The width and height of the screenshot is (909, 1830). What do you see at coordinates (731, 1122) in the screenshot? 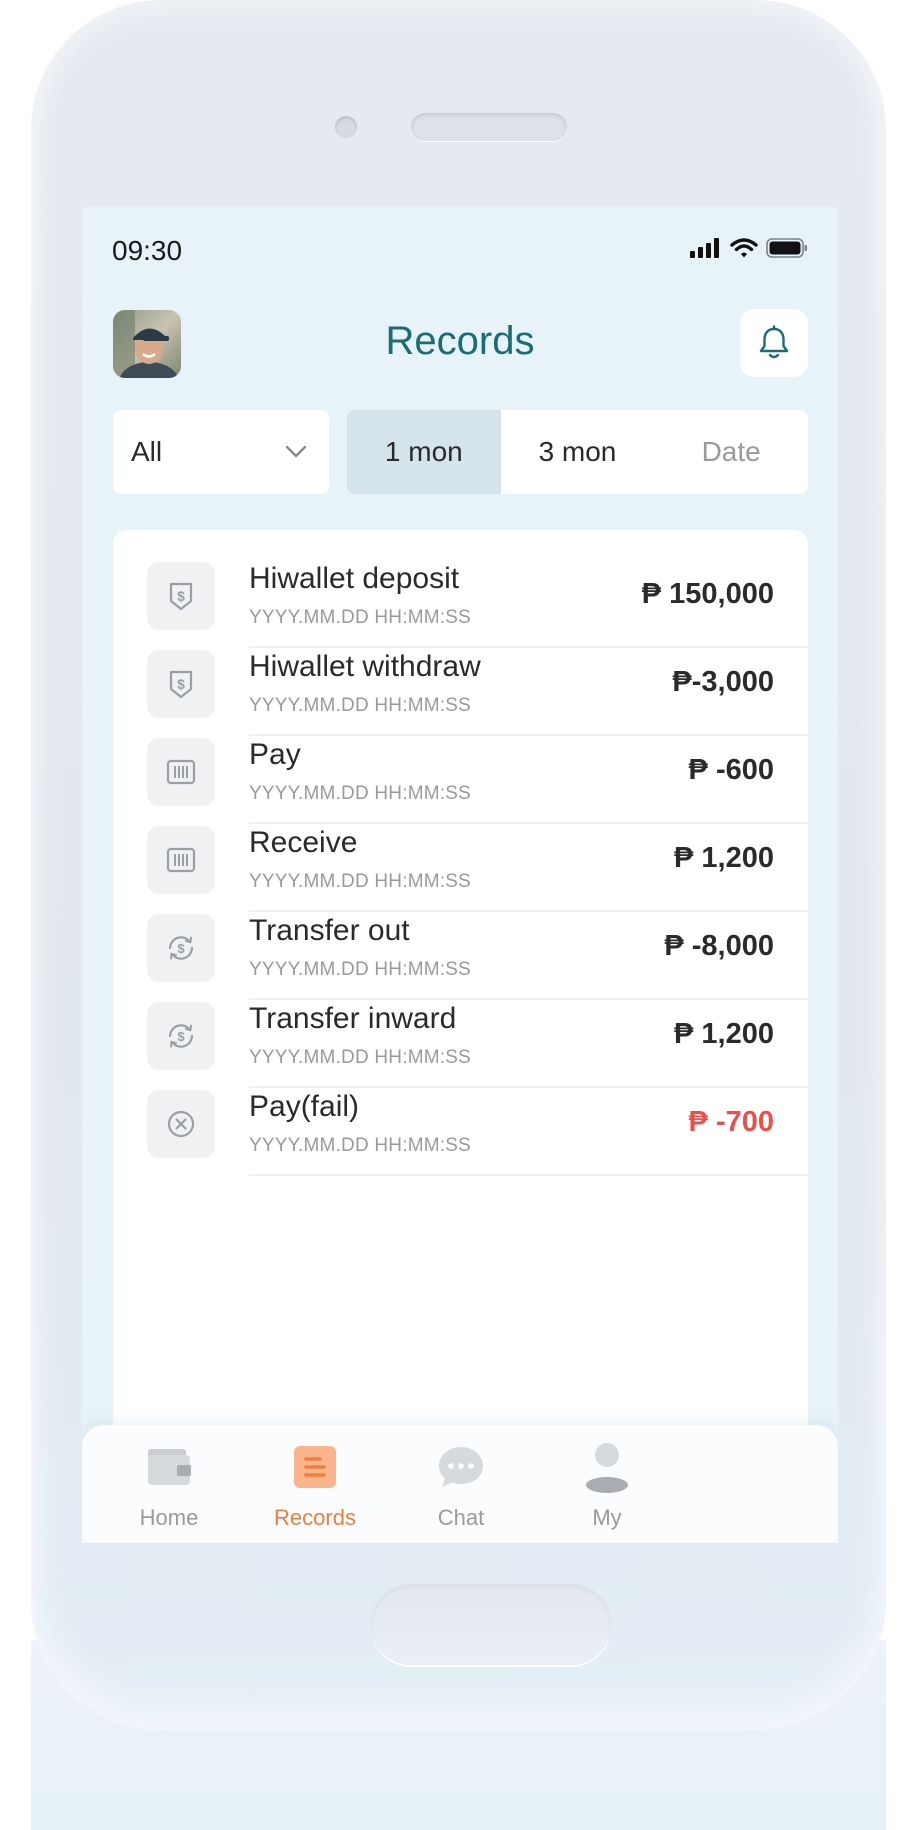
I see `record-amount: ₱ -700` at bounding box center [731, 1122].